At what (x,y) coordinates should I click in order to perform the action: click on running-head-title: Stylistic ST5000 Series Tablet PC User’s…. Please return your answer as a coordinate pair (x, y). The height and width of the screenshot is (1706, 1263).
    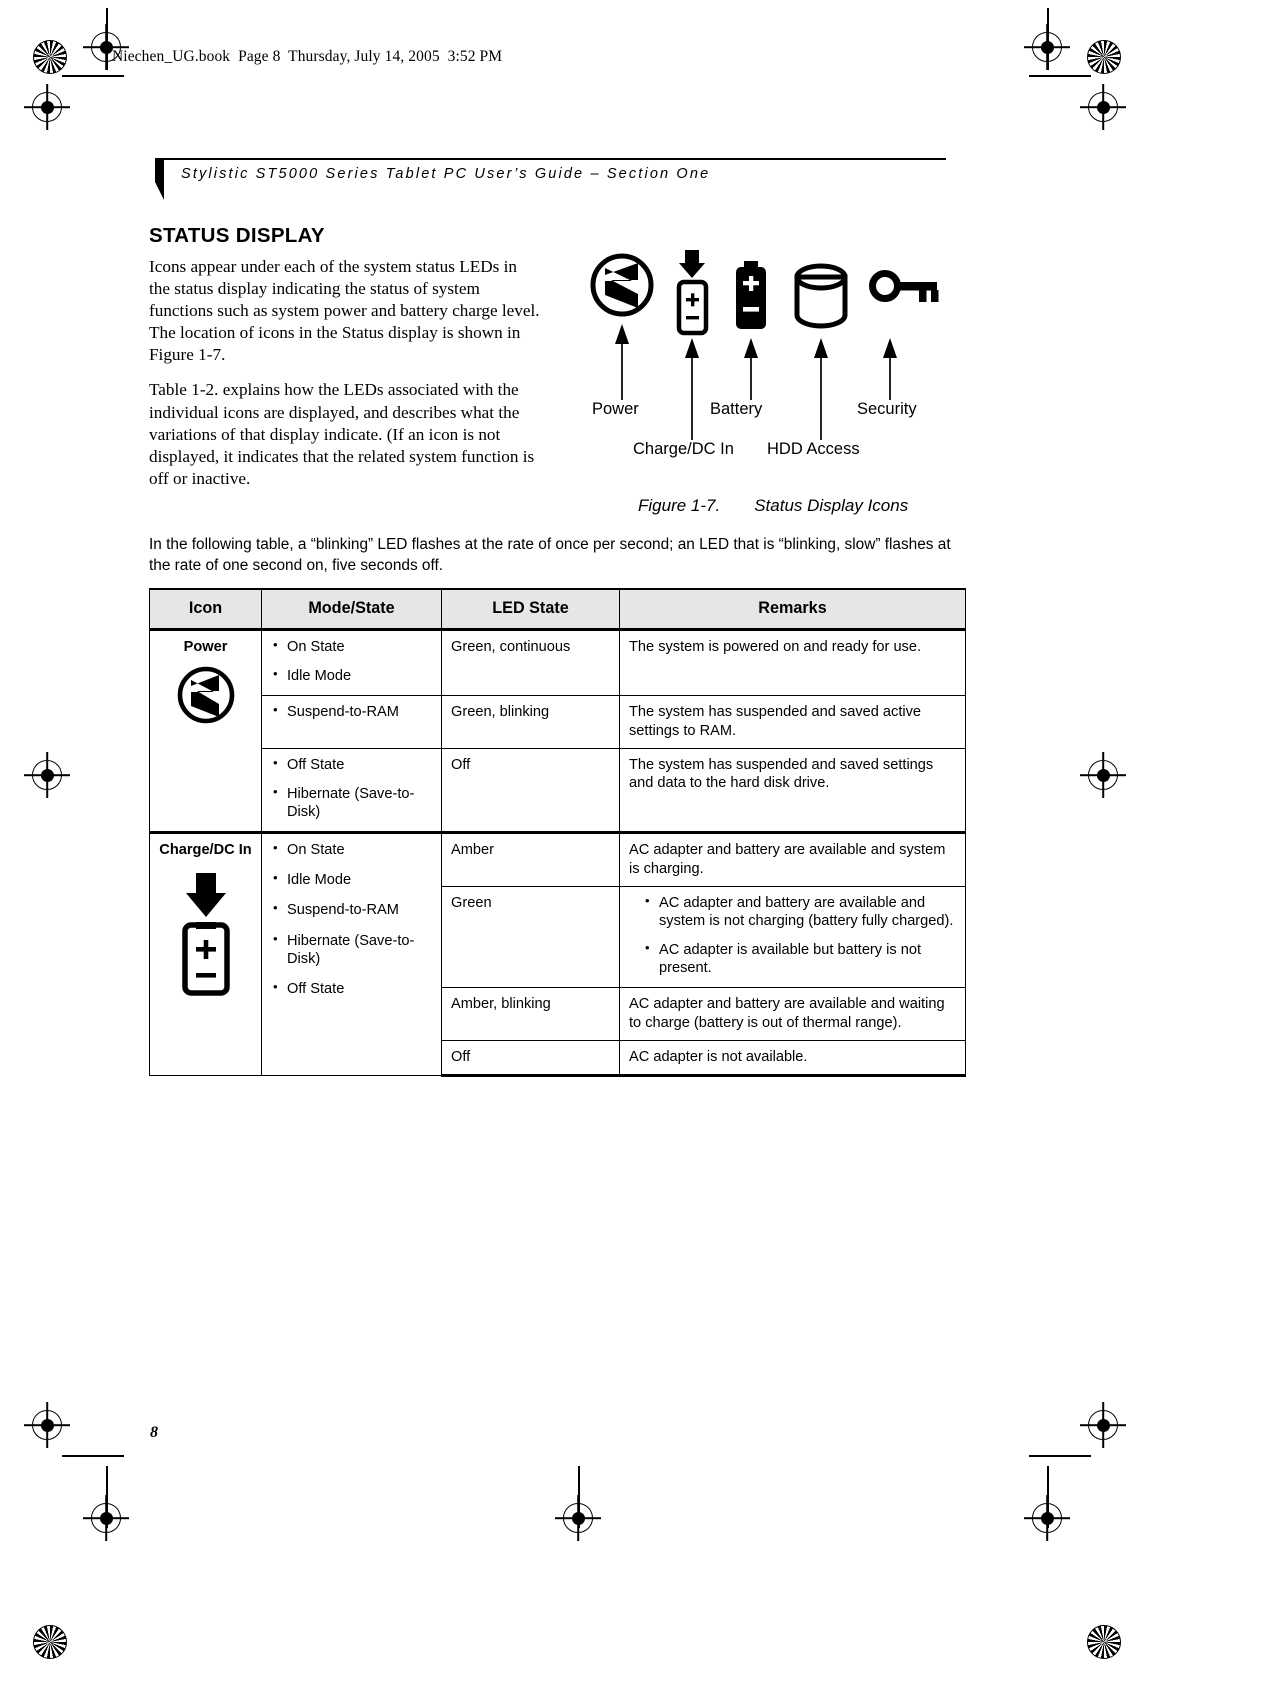
    Looking at the image, I should click on (446, 174).